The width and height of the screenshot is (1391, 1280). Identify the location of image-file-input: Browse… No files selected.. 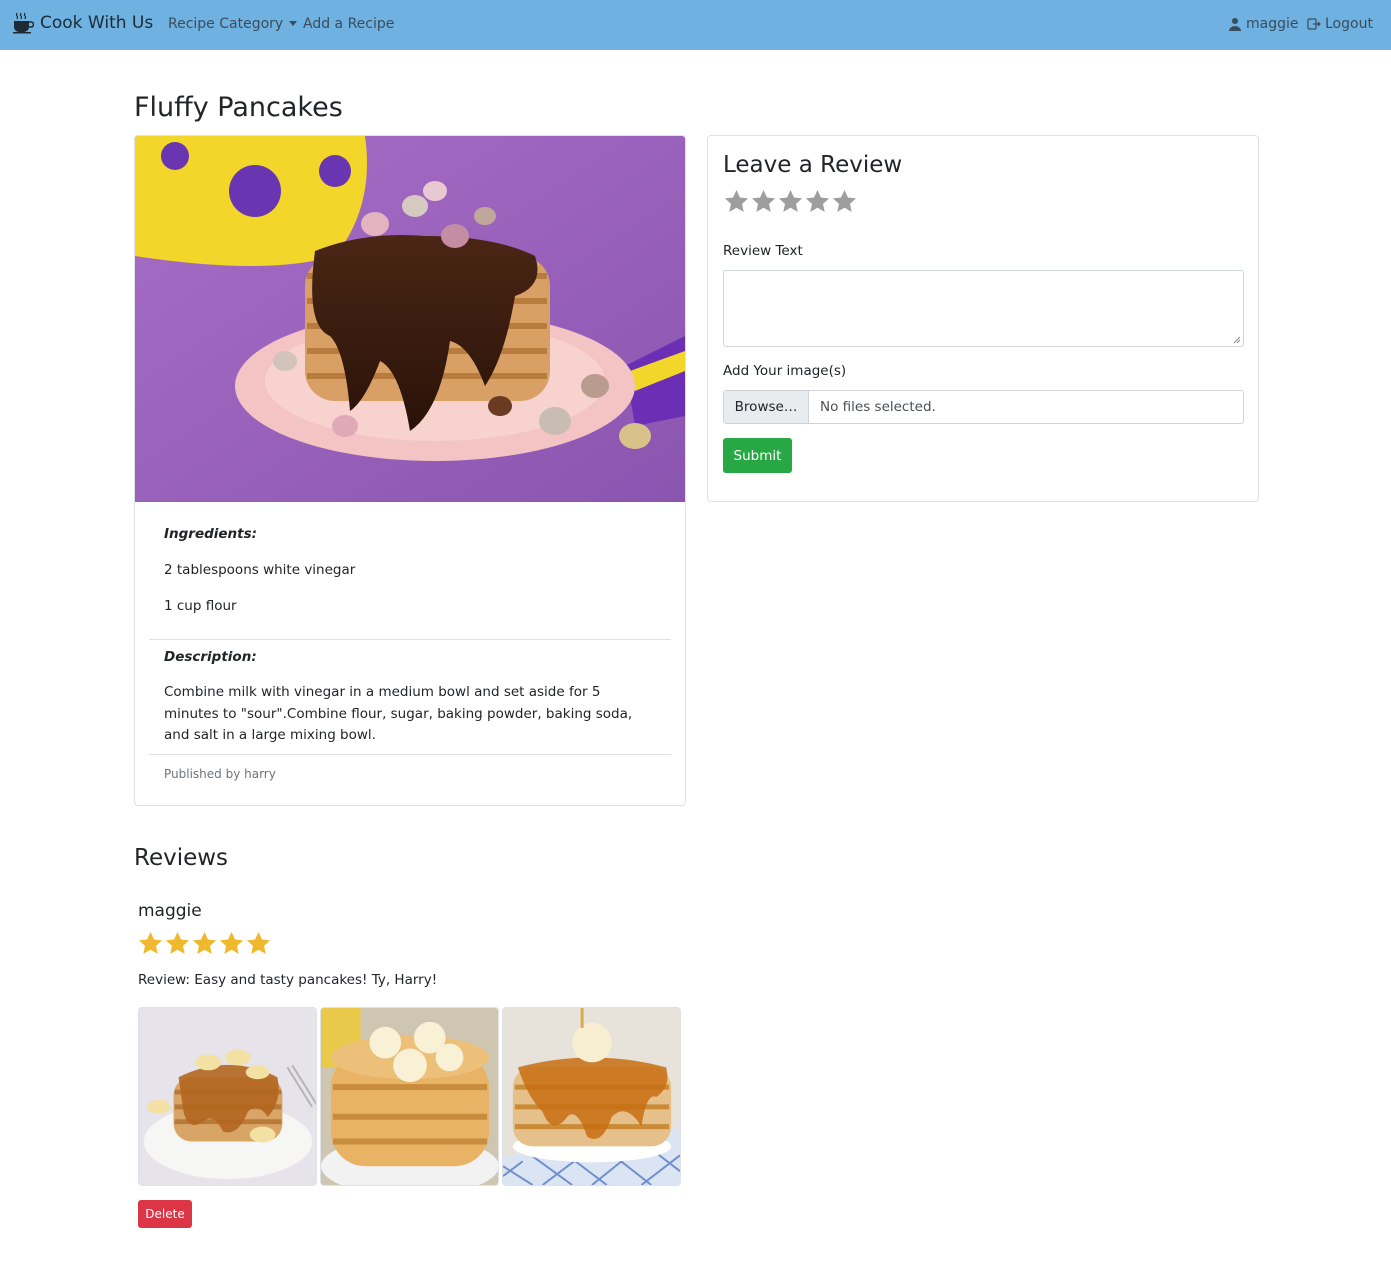
(983, 407).